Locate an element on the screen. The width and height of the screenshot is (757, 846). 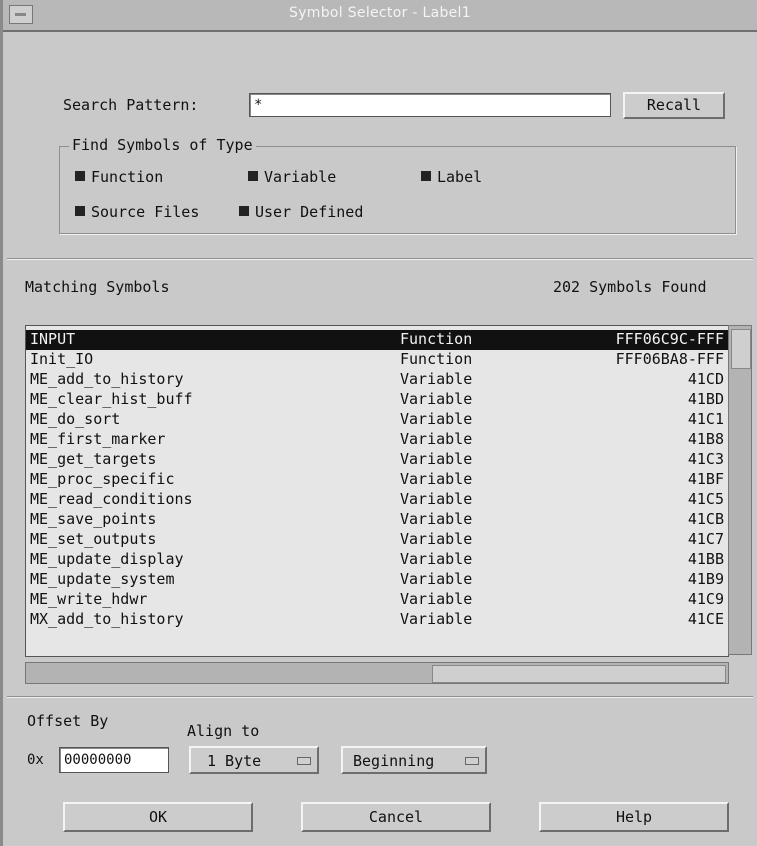
ok-button: OK is located at coordinates (158, 817).